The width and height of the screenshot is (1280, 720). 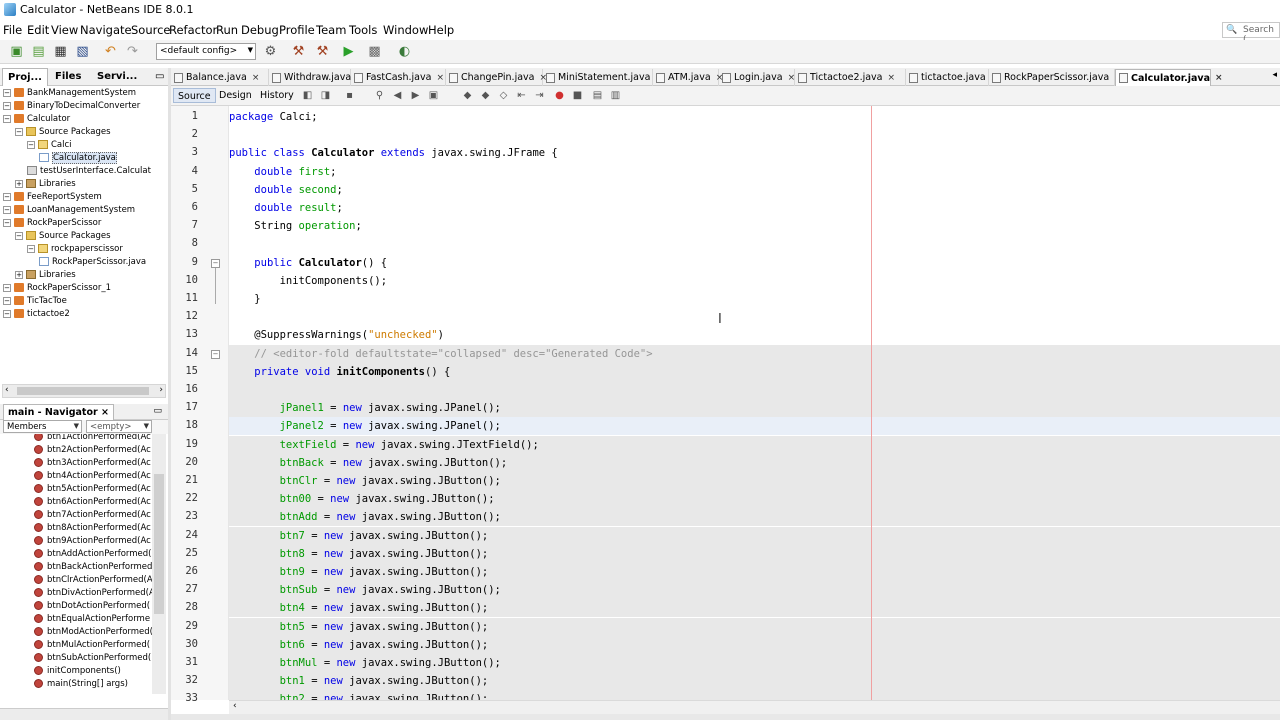 What do you see at coordinates (161, 390) in the screenshot?
I see `scroll-right-icon: ›` at bounding box center [161, 390].